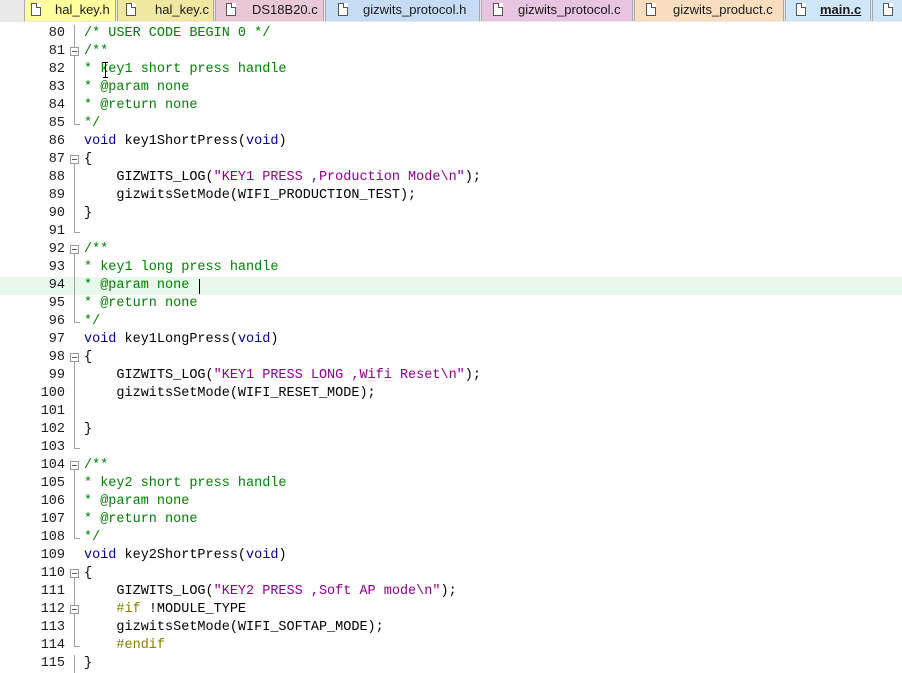  What do you see at coordinates (451, 538) in the screenshot?
I see `code-line: 108 */` at bounding box center [451, 538].